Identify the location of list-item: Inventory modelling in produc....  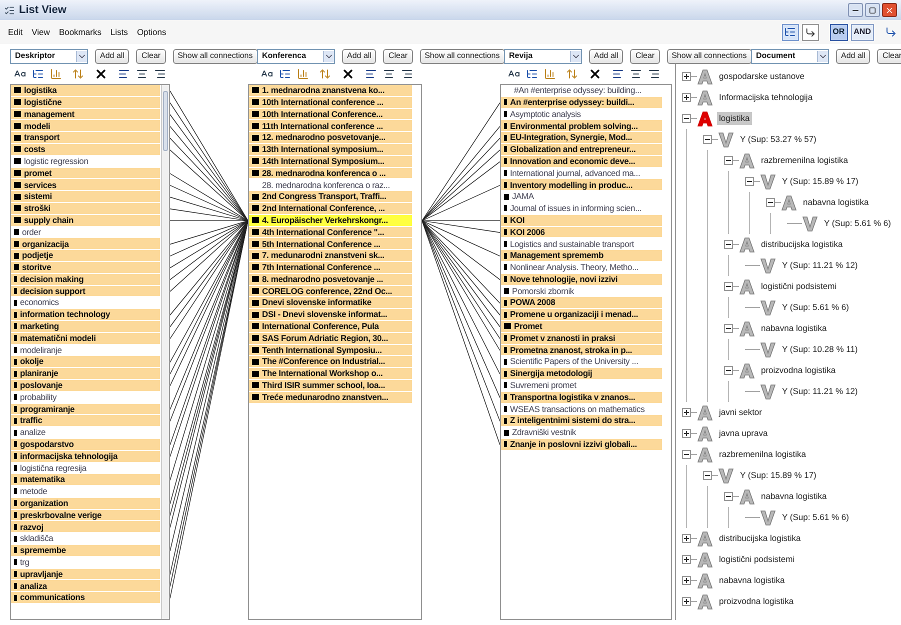
(581, 185).